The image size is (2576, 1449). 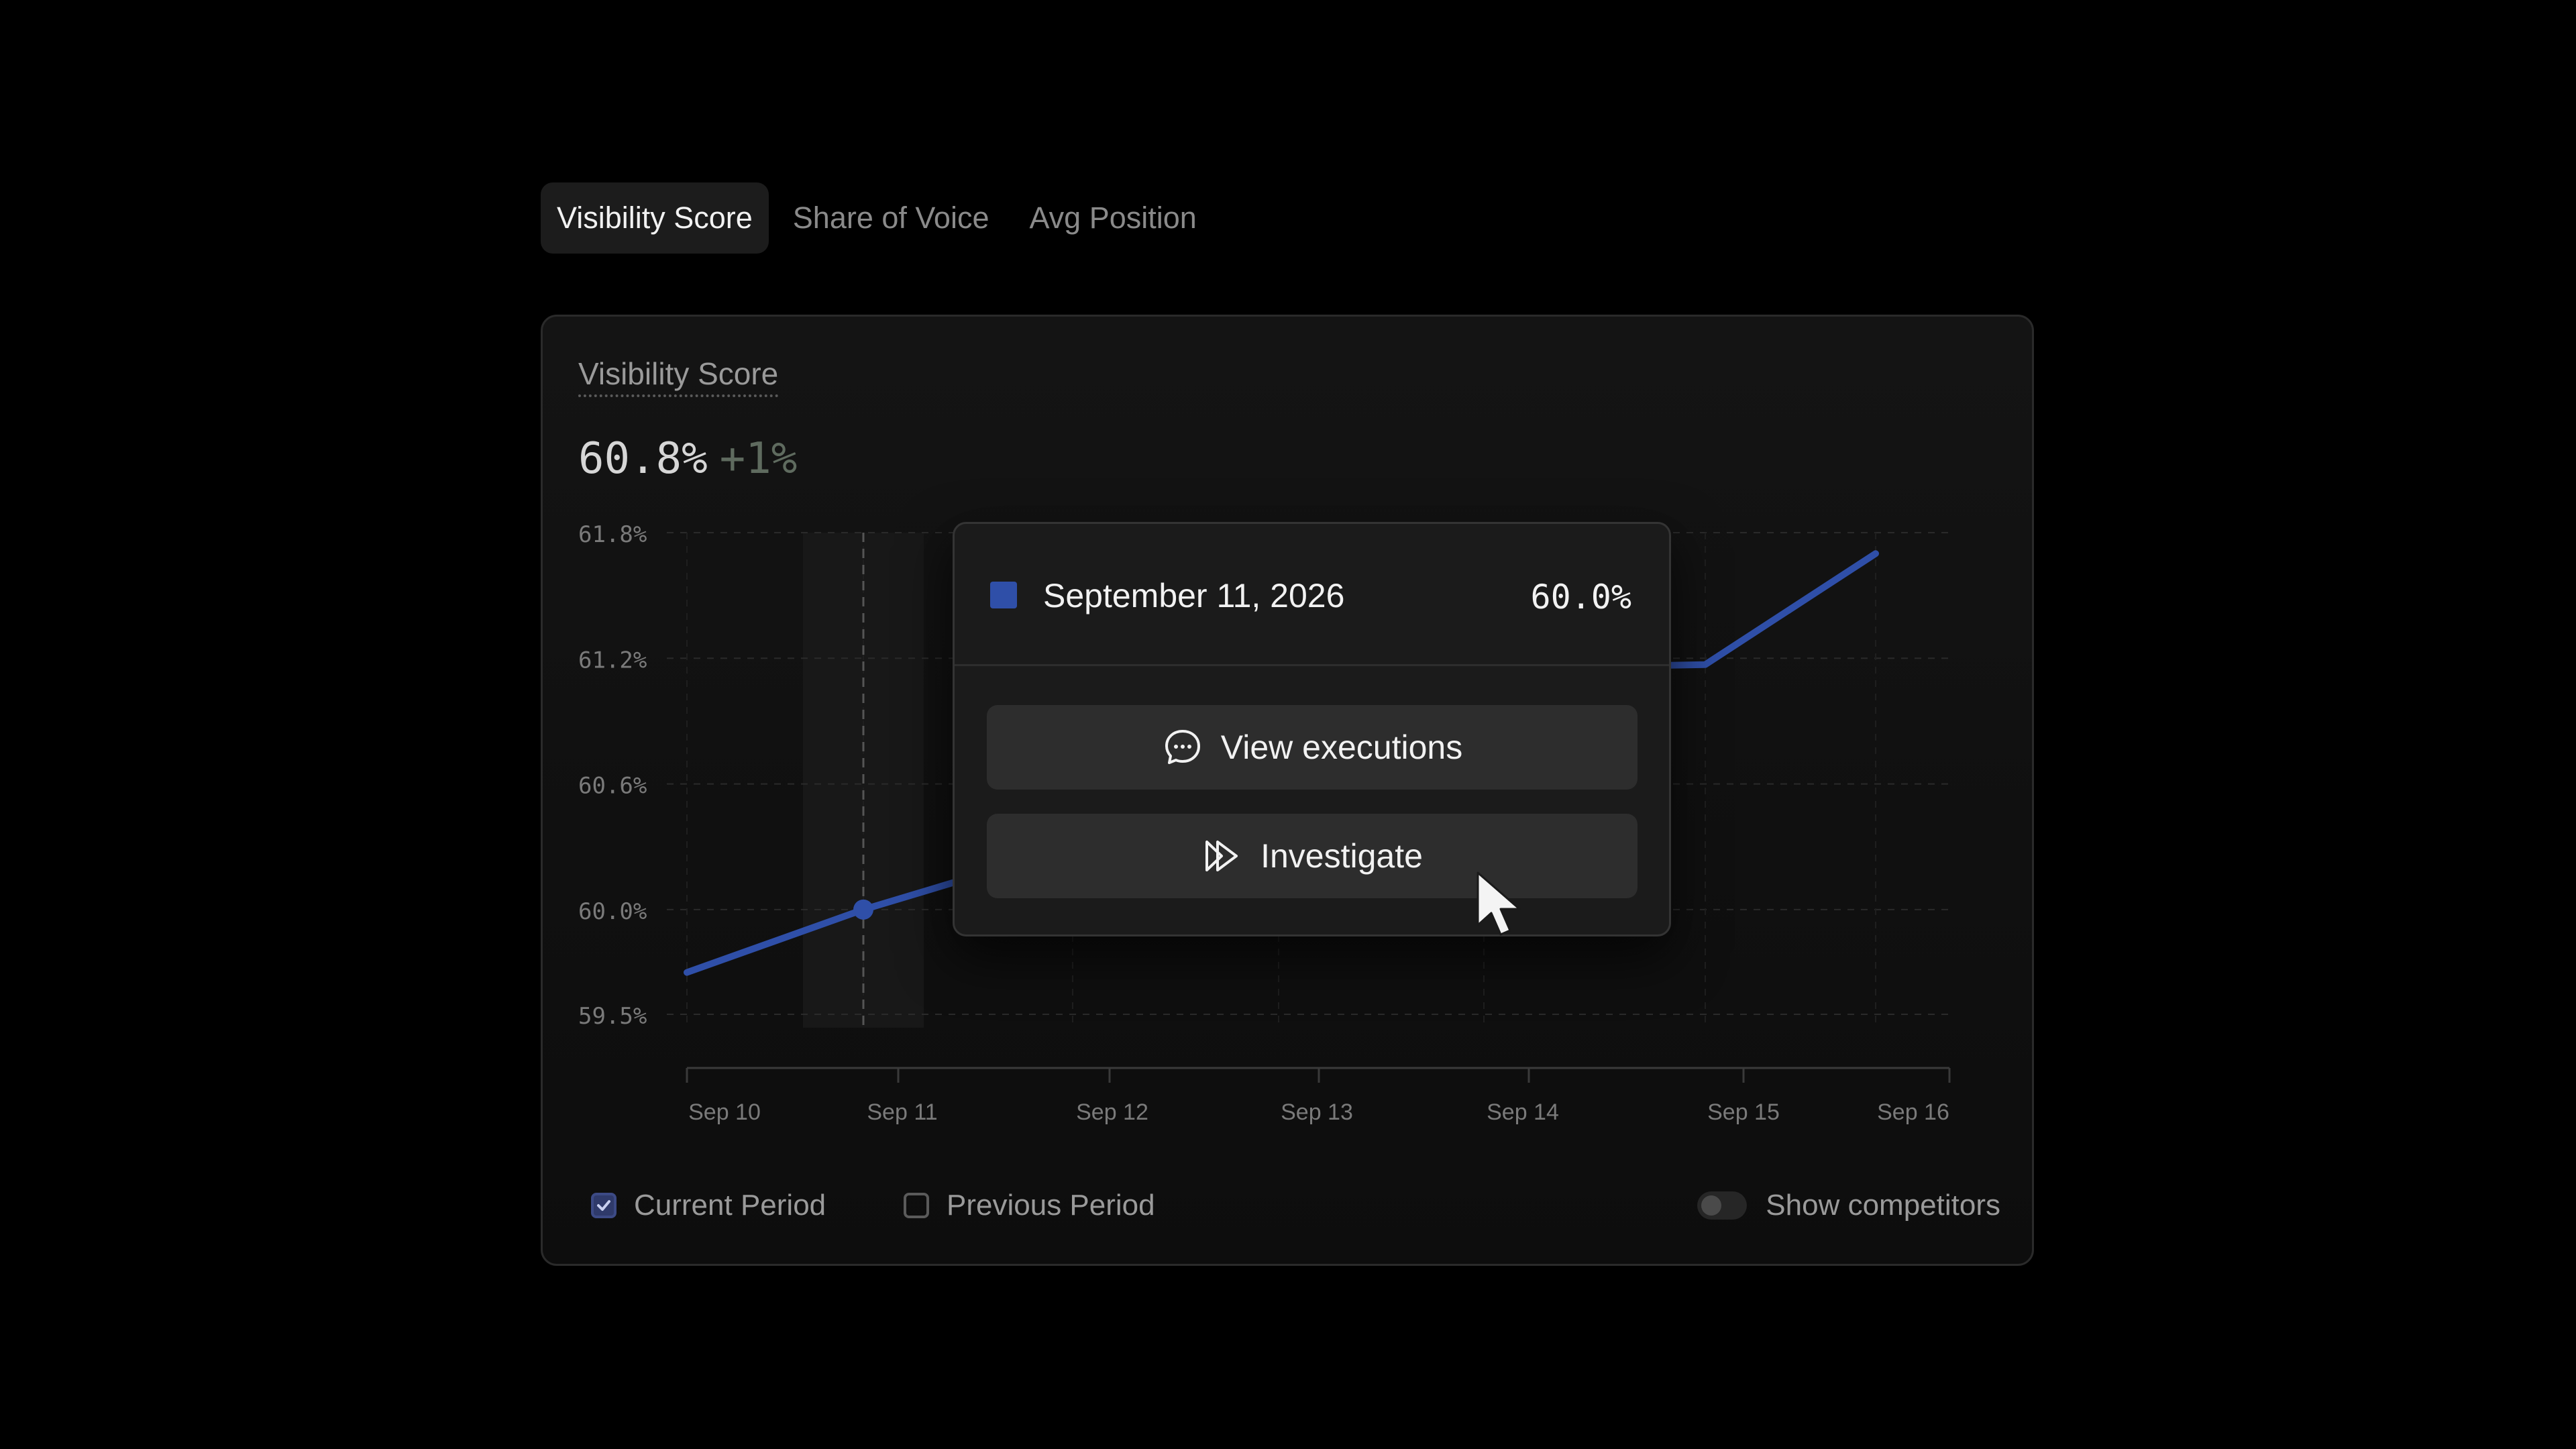 I want to click on current-period-checkbox, so click(x=603, y=1205).